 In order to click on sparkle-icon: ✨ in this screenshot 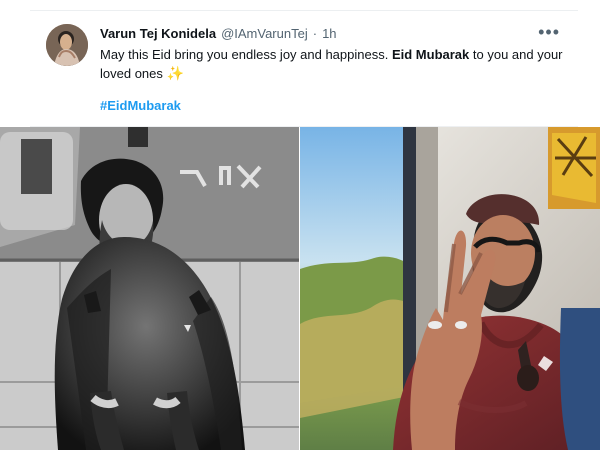, I will do `click(175, 73)`.